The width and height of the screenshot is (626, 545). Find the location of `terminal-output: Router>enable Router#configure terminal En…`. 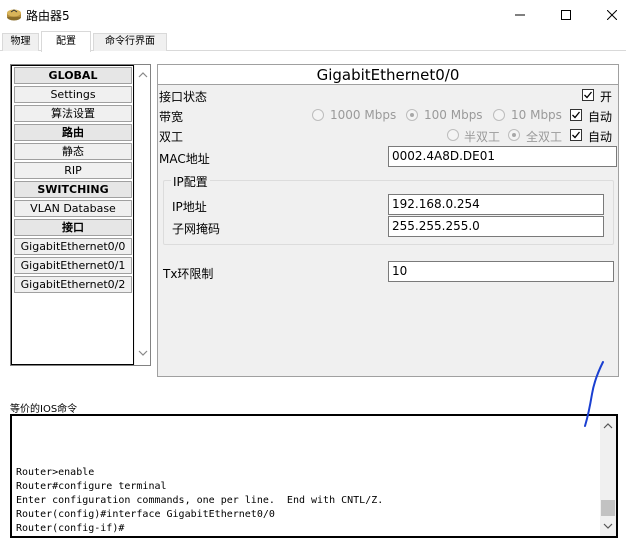

terminal-output: Router>enable Router#configure terminal En… is located at coordinates (199, 501).